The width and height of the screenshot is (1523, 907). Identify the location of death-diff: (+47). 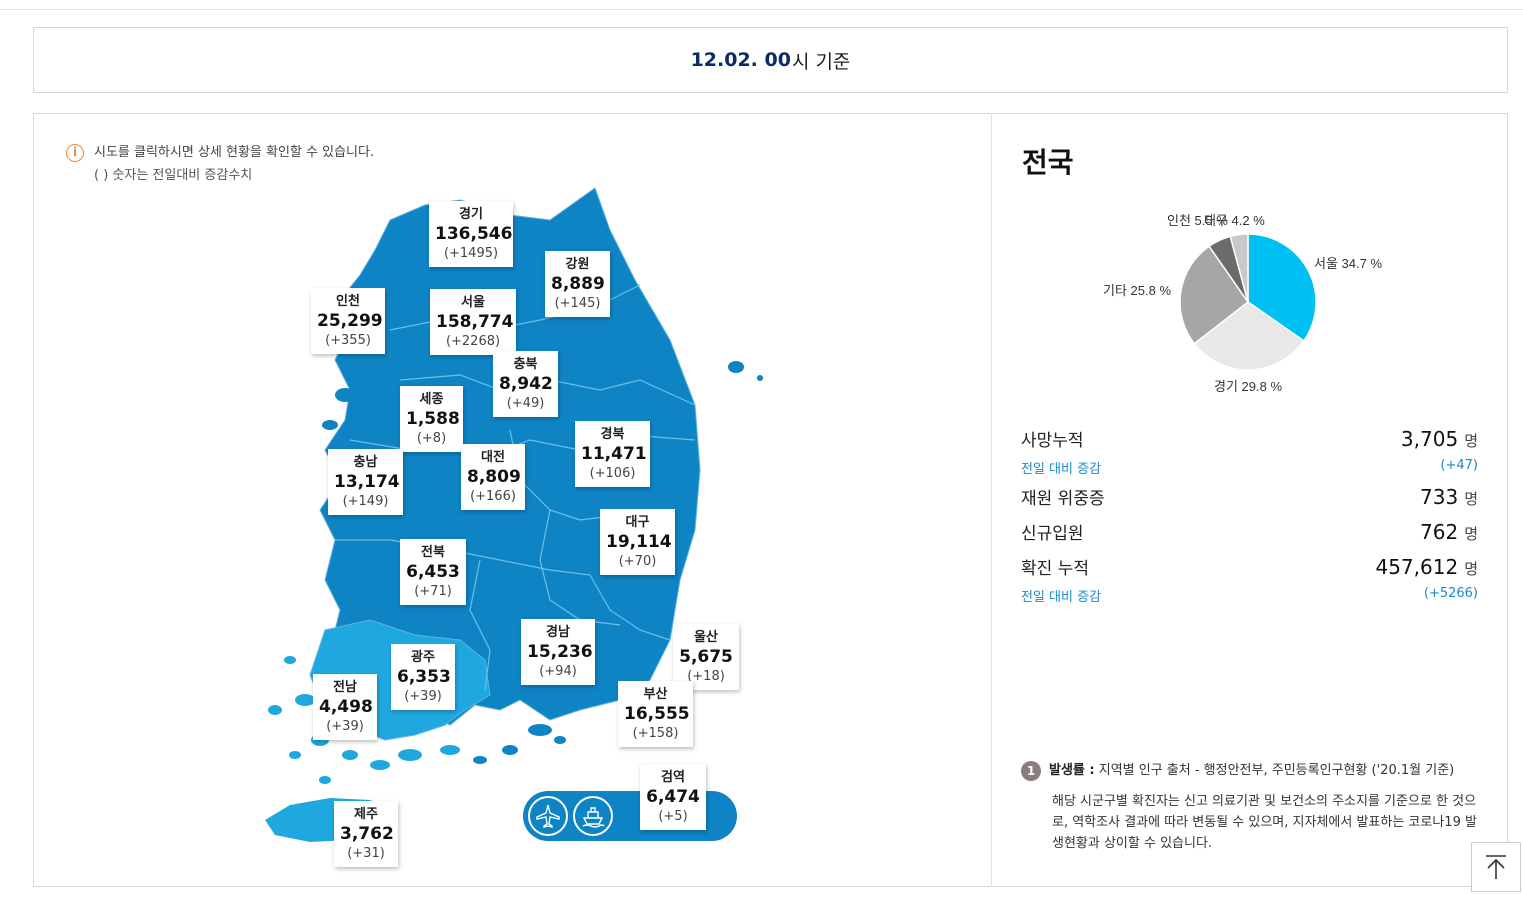
(1459, 465).